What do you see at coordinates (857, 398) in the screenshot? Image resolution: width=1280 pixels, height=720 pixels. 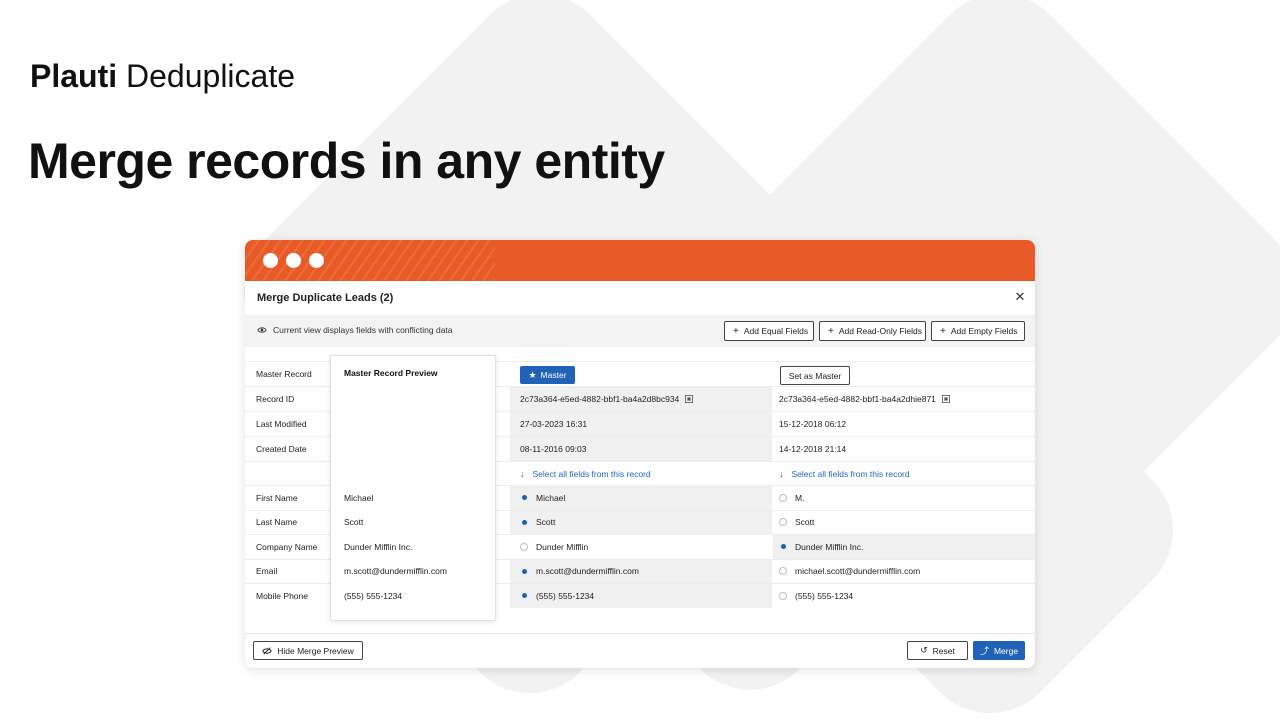 I see `record-id-text: 2c73a364-e5ed-4882-bbf1-ba4a2dhie871` at bounding box center [857, 398].